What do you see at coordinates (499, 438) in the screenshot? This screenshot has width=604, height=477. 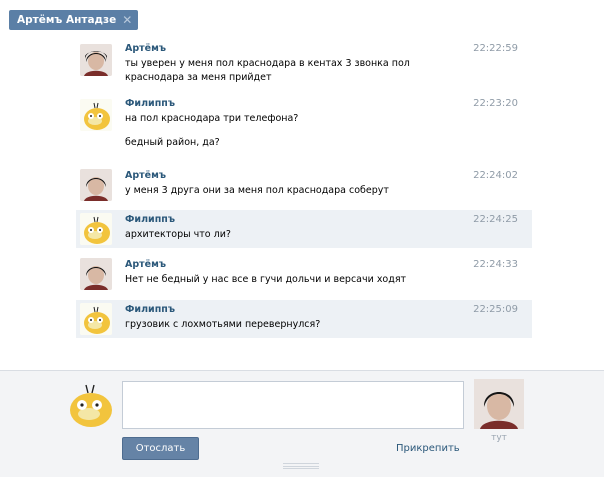 I see `recipient-label: тут` at bounding box center [499, 438].